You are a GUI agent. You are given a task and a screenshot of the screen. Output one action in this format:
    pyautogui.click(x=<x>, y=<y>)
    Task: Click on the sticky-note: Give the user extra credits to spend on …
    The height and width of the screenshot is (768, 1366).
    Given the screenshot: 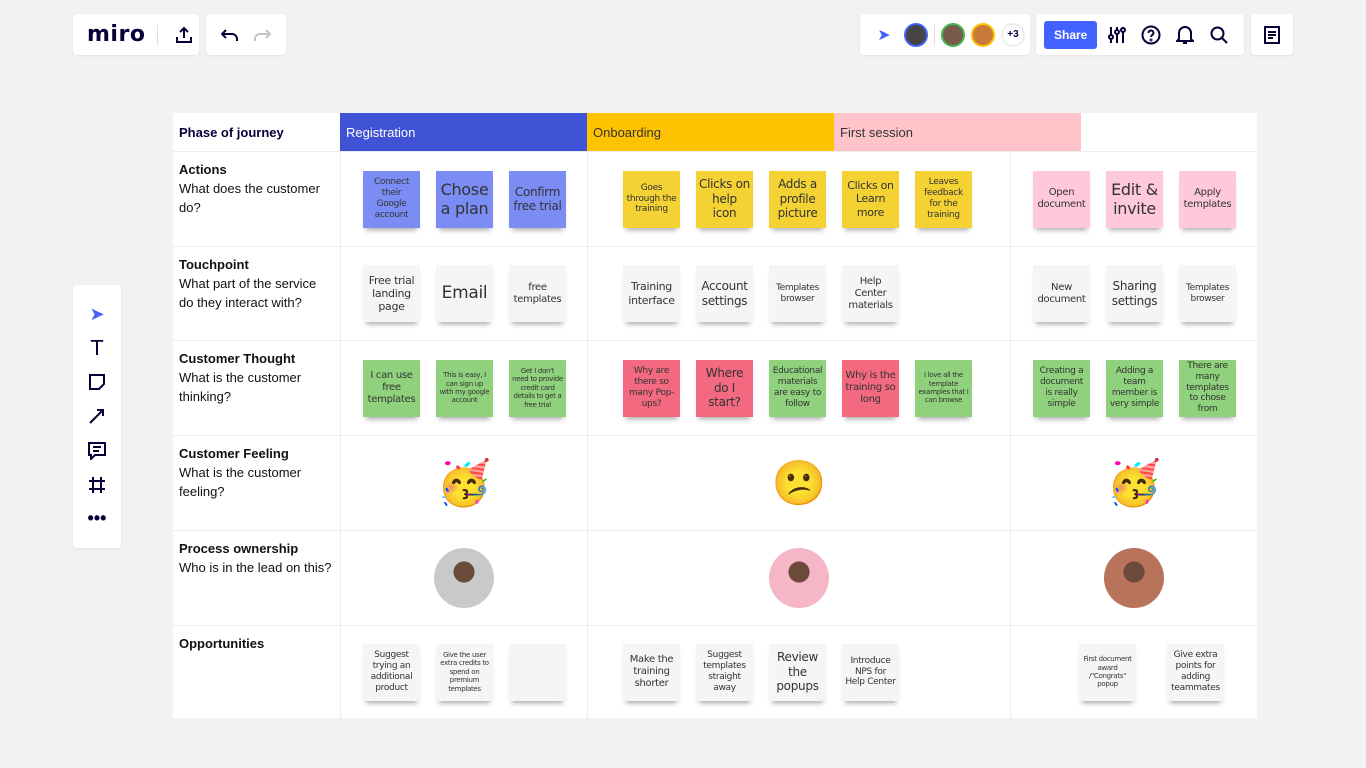 What is the action you would take?
    pyautogui.click(x=464, y=672)
    